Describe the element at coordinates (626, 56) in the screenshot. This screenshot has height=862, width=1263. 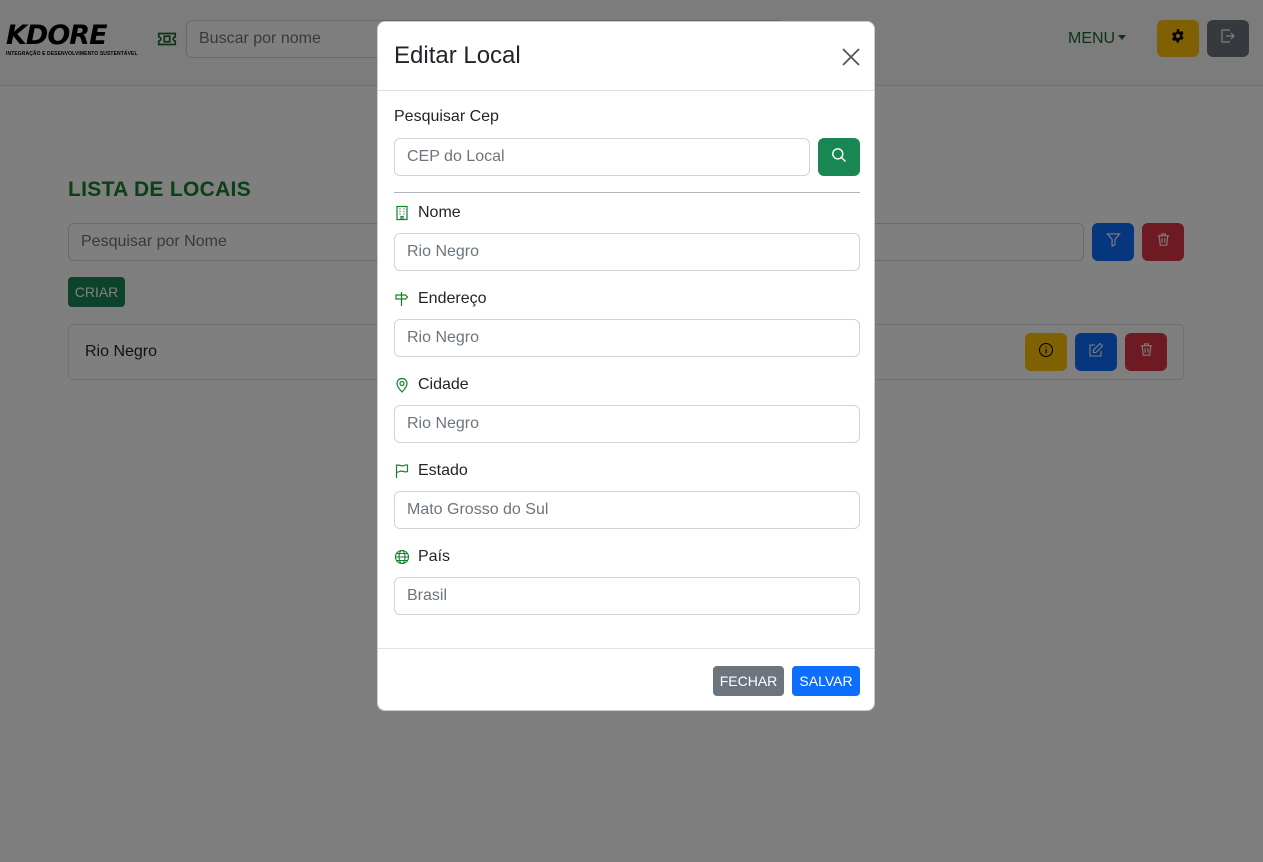
I see `modal-header: Editar Local` at that location.